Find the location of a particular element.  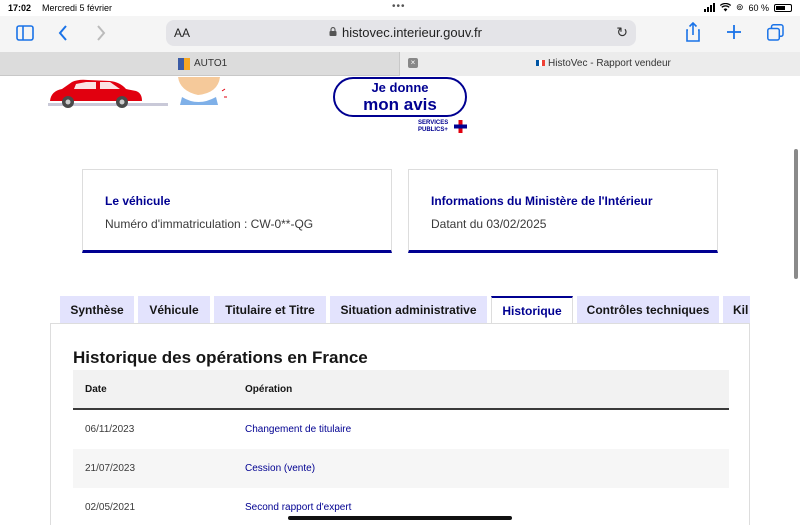

page-scrollbar is located at coordinates (796, 214).